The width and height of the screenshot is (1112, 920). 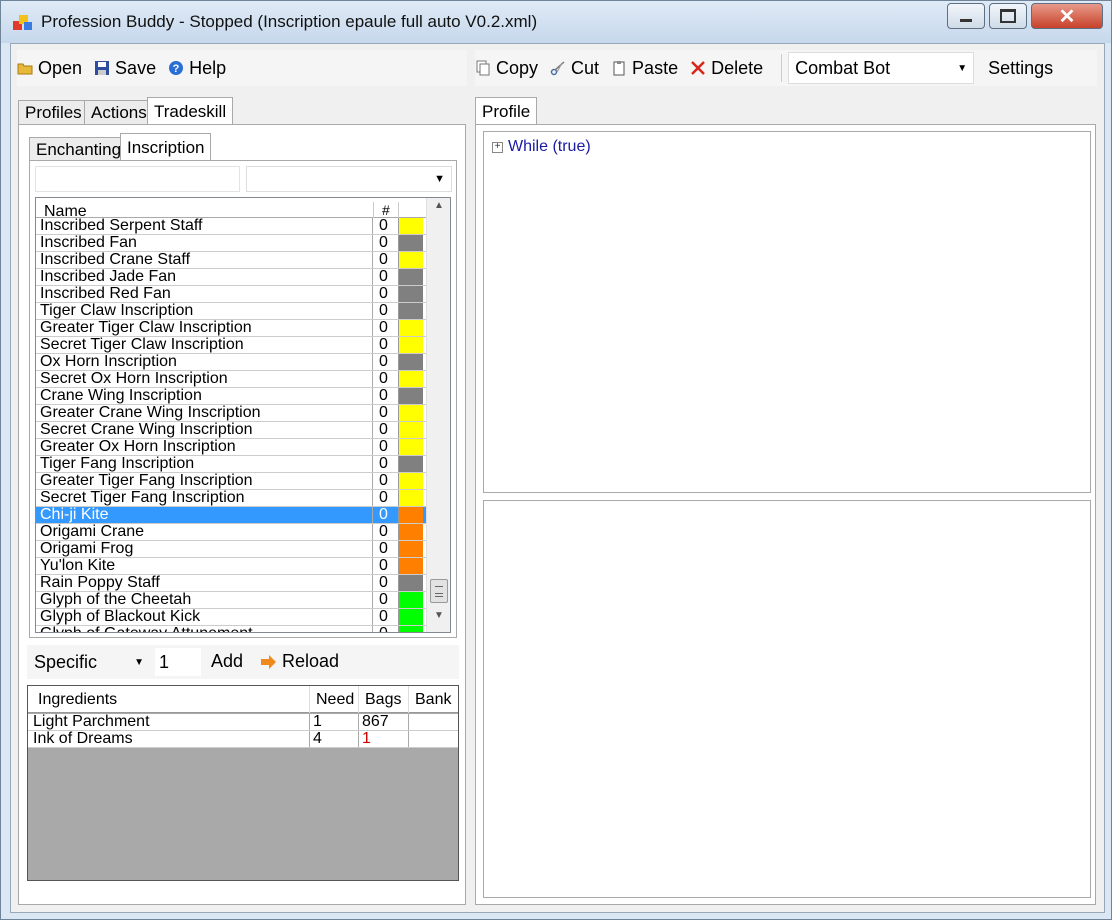 I want to click on craft-mode-value: Specific, so click(x=66, y=661).